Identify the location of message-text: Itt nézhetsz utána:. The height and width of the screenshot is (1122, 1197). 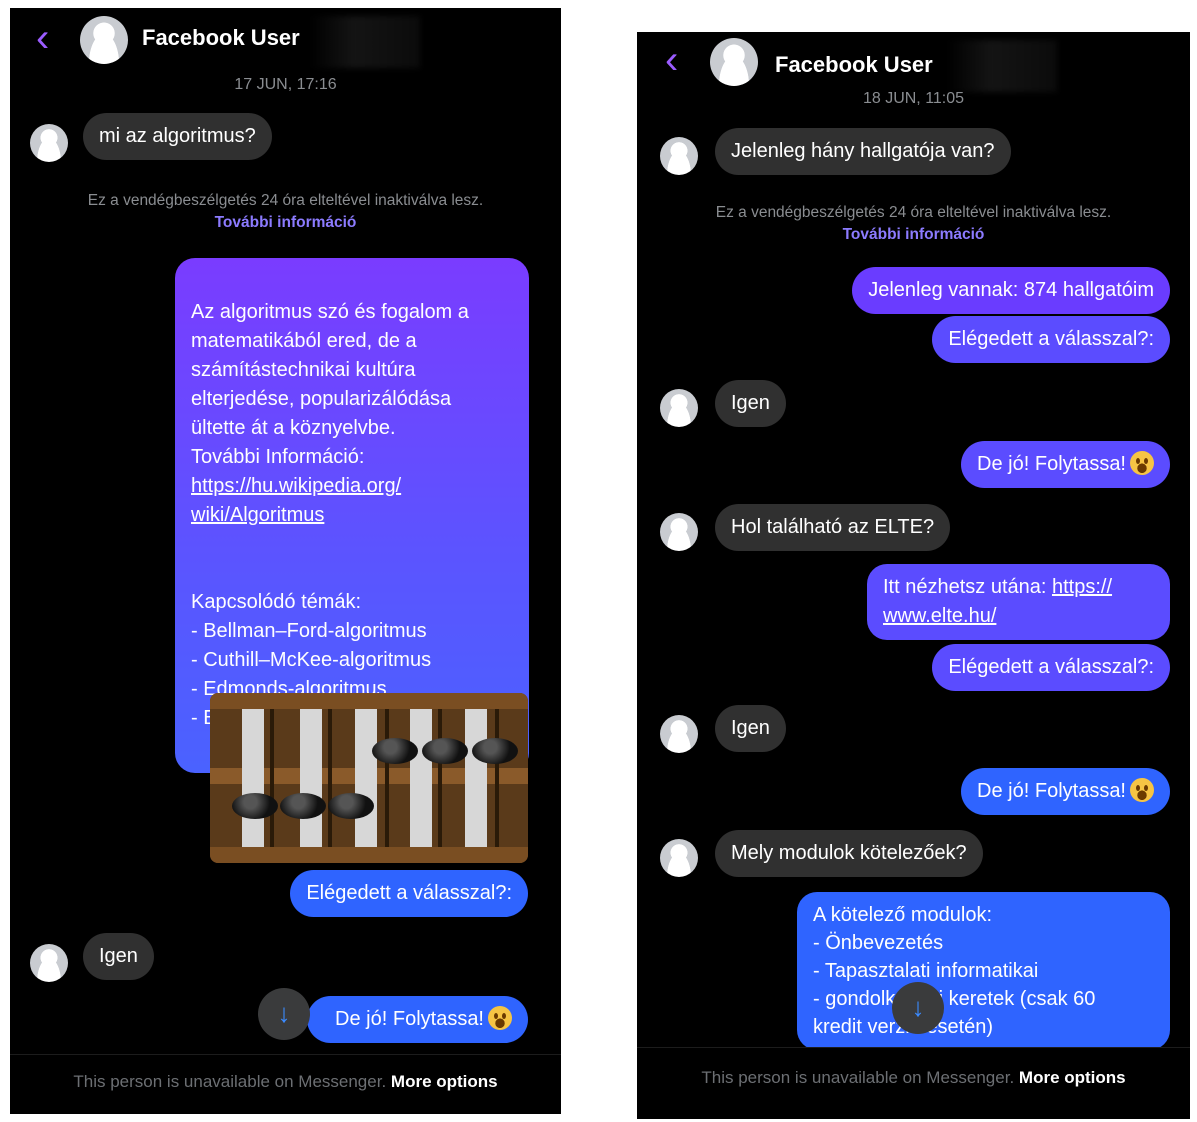
(967, 587).